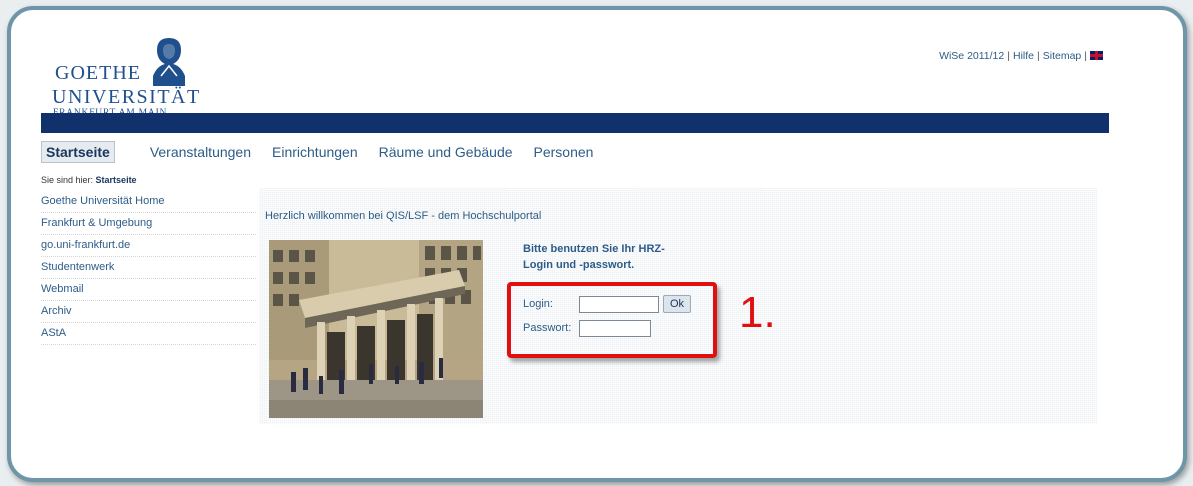 Image resolution: width=1193 pixels, height=486 pixels. Describe the element at coordinates (78, 152) in the screenshot. I see `tab-startseite: Startseite` at that location.